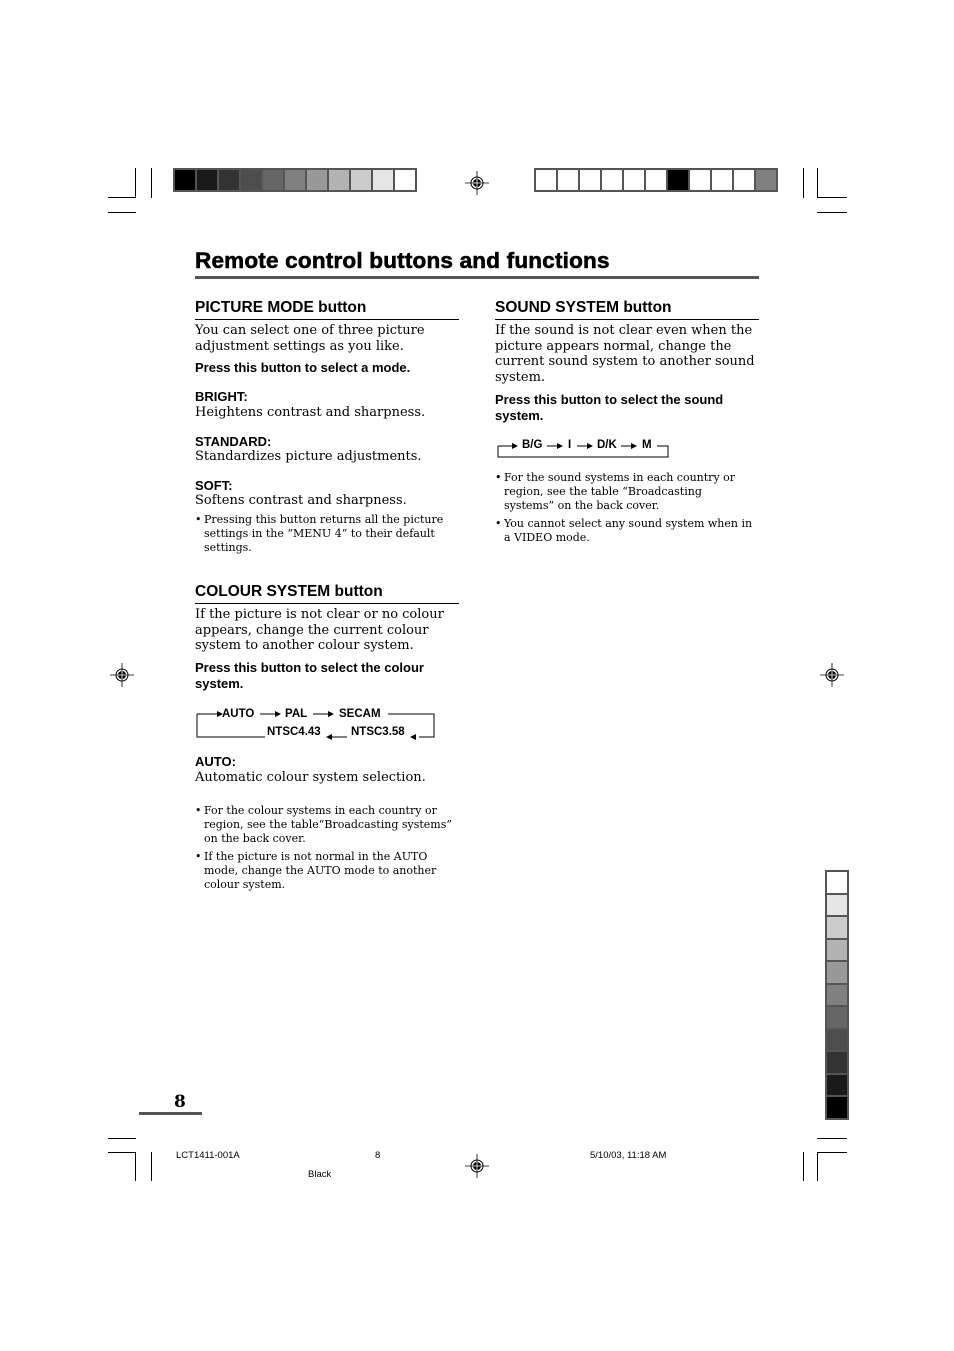  Describe the element at coordinates (296, 714) in the screenshot. I see `cycle-item-pal: PAL` at that location.